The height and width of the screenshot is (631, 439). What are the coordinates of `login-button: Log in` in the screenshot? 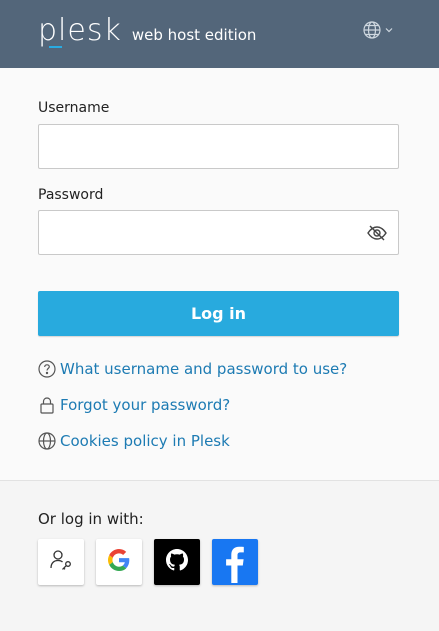 It's located at (218, 313).